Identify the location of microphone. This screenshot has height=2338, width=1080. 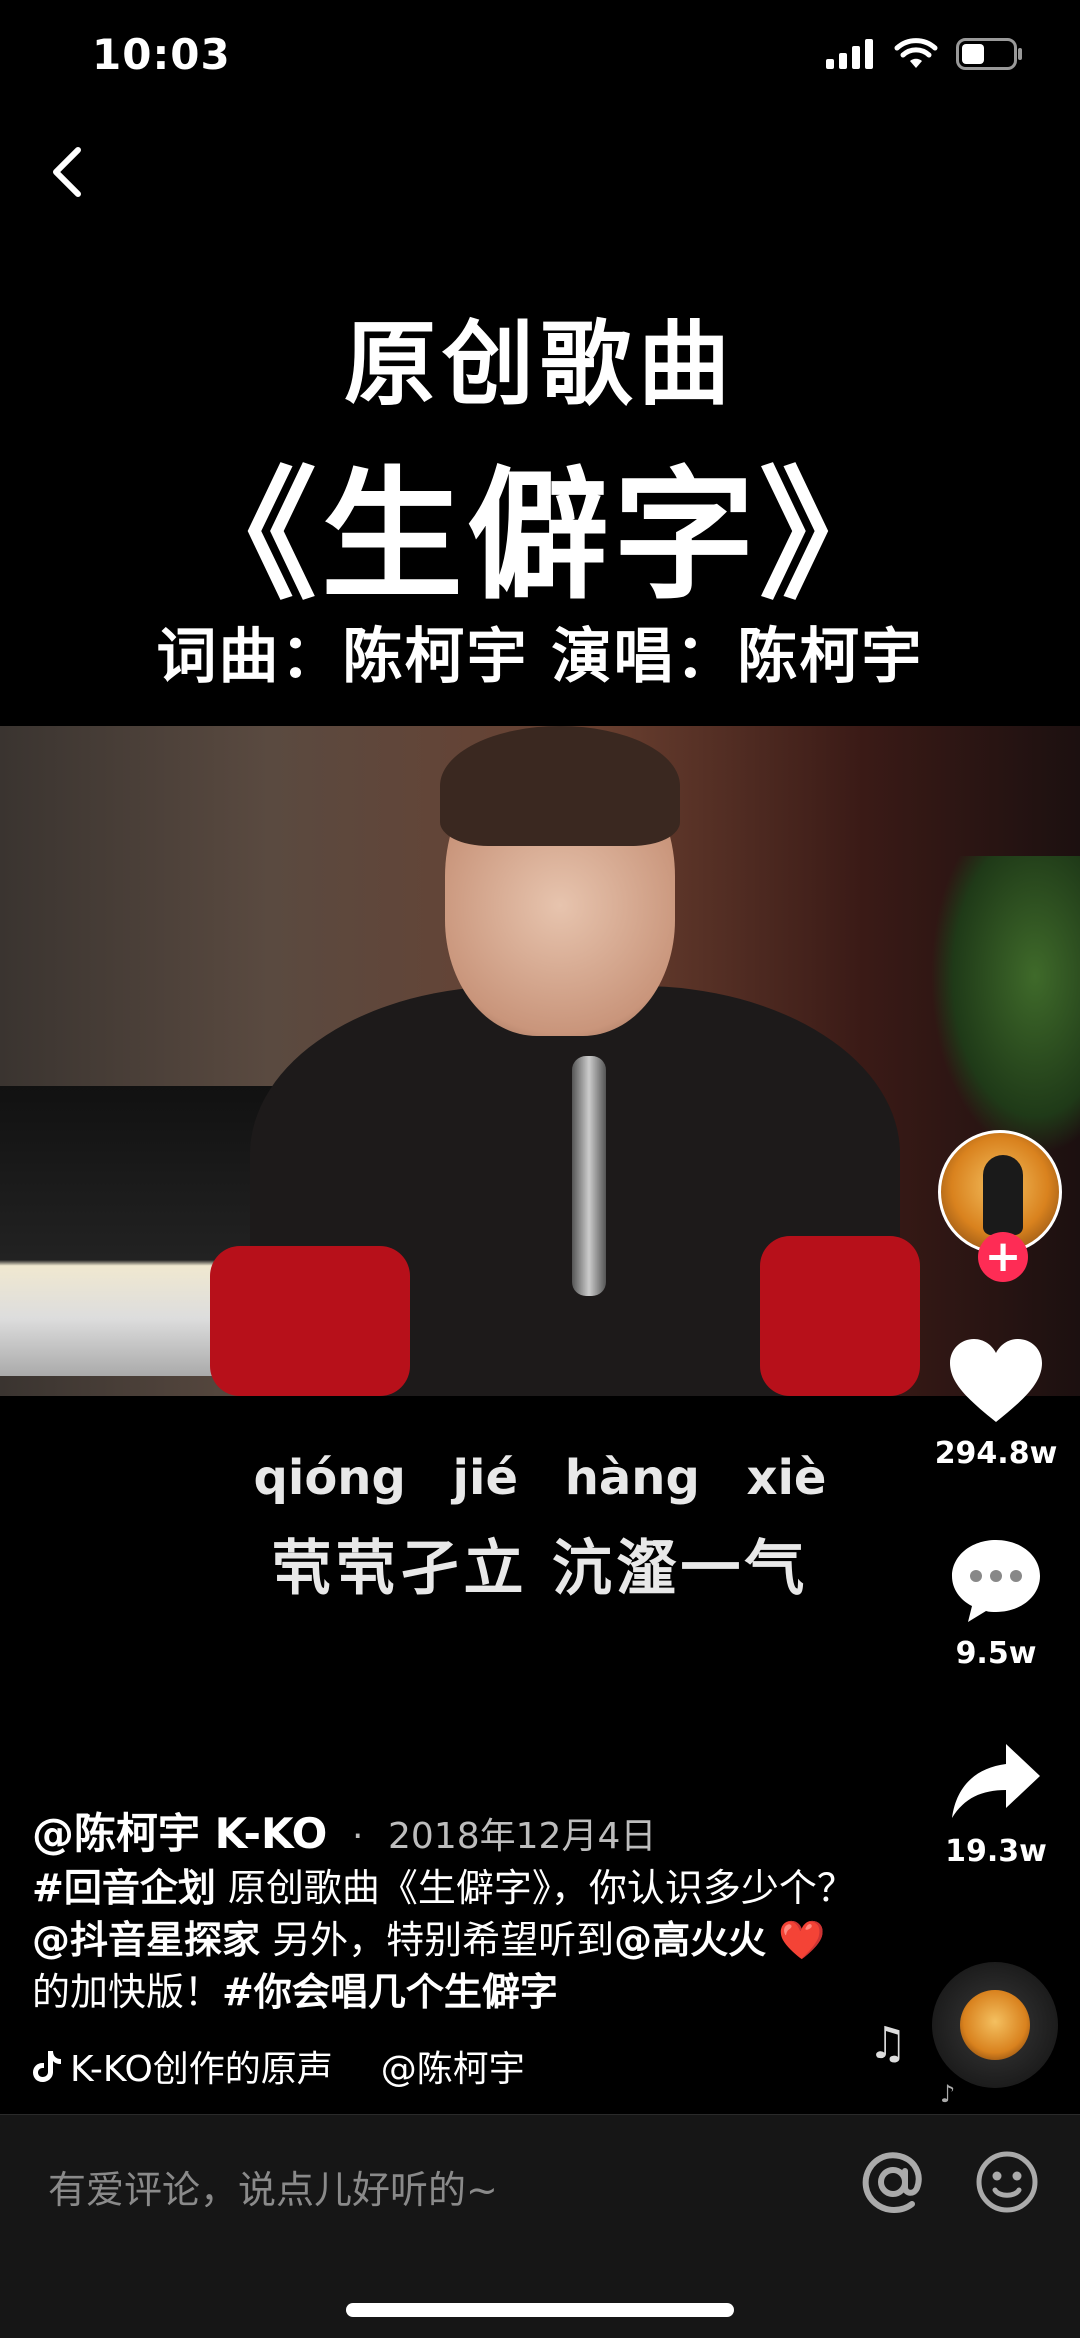
(589, 1176).